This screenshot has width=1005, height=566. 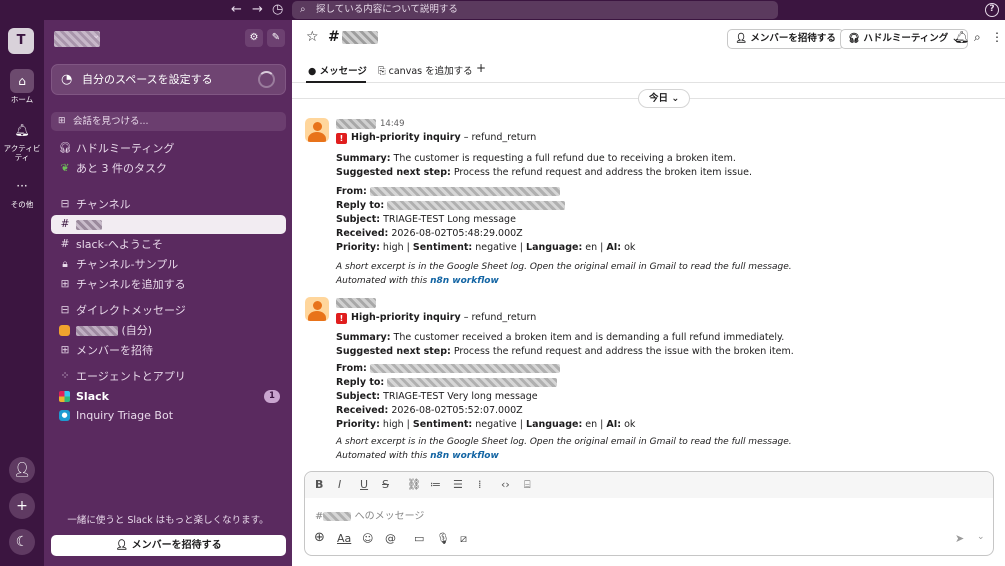 What do you see at coordinates (463, 539) in the screenshot?
I see `slash-command-icon: ⧄` at bounding box center [463, 539].